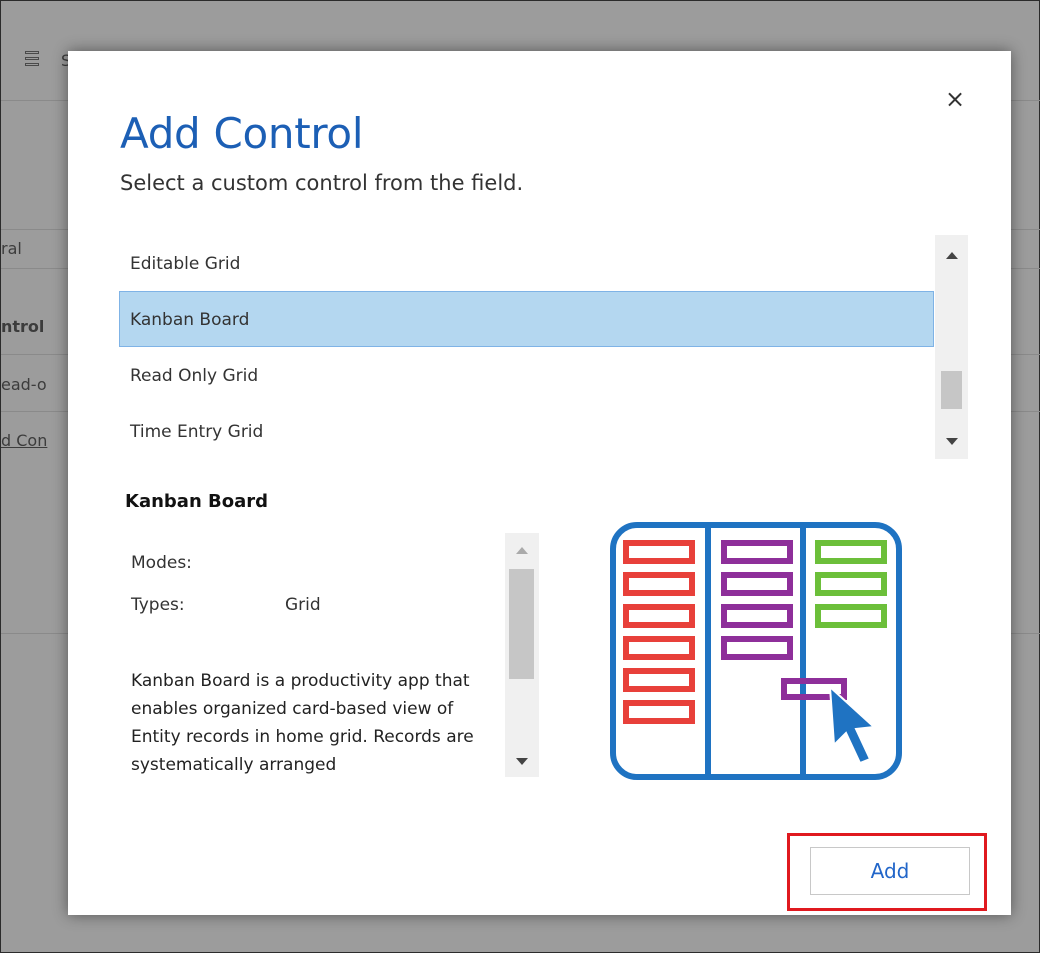 The width and height of the screenshot is (1040, 953). What do you see at coordinates (322, 183) in the screenshot?
I see `dialog-subtitle: Select a custom control from the field.` at bounding box center [322, 183].